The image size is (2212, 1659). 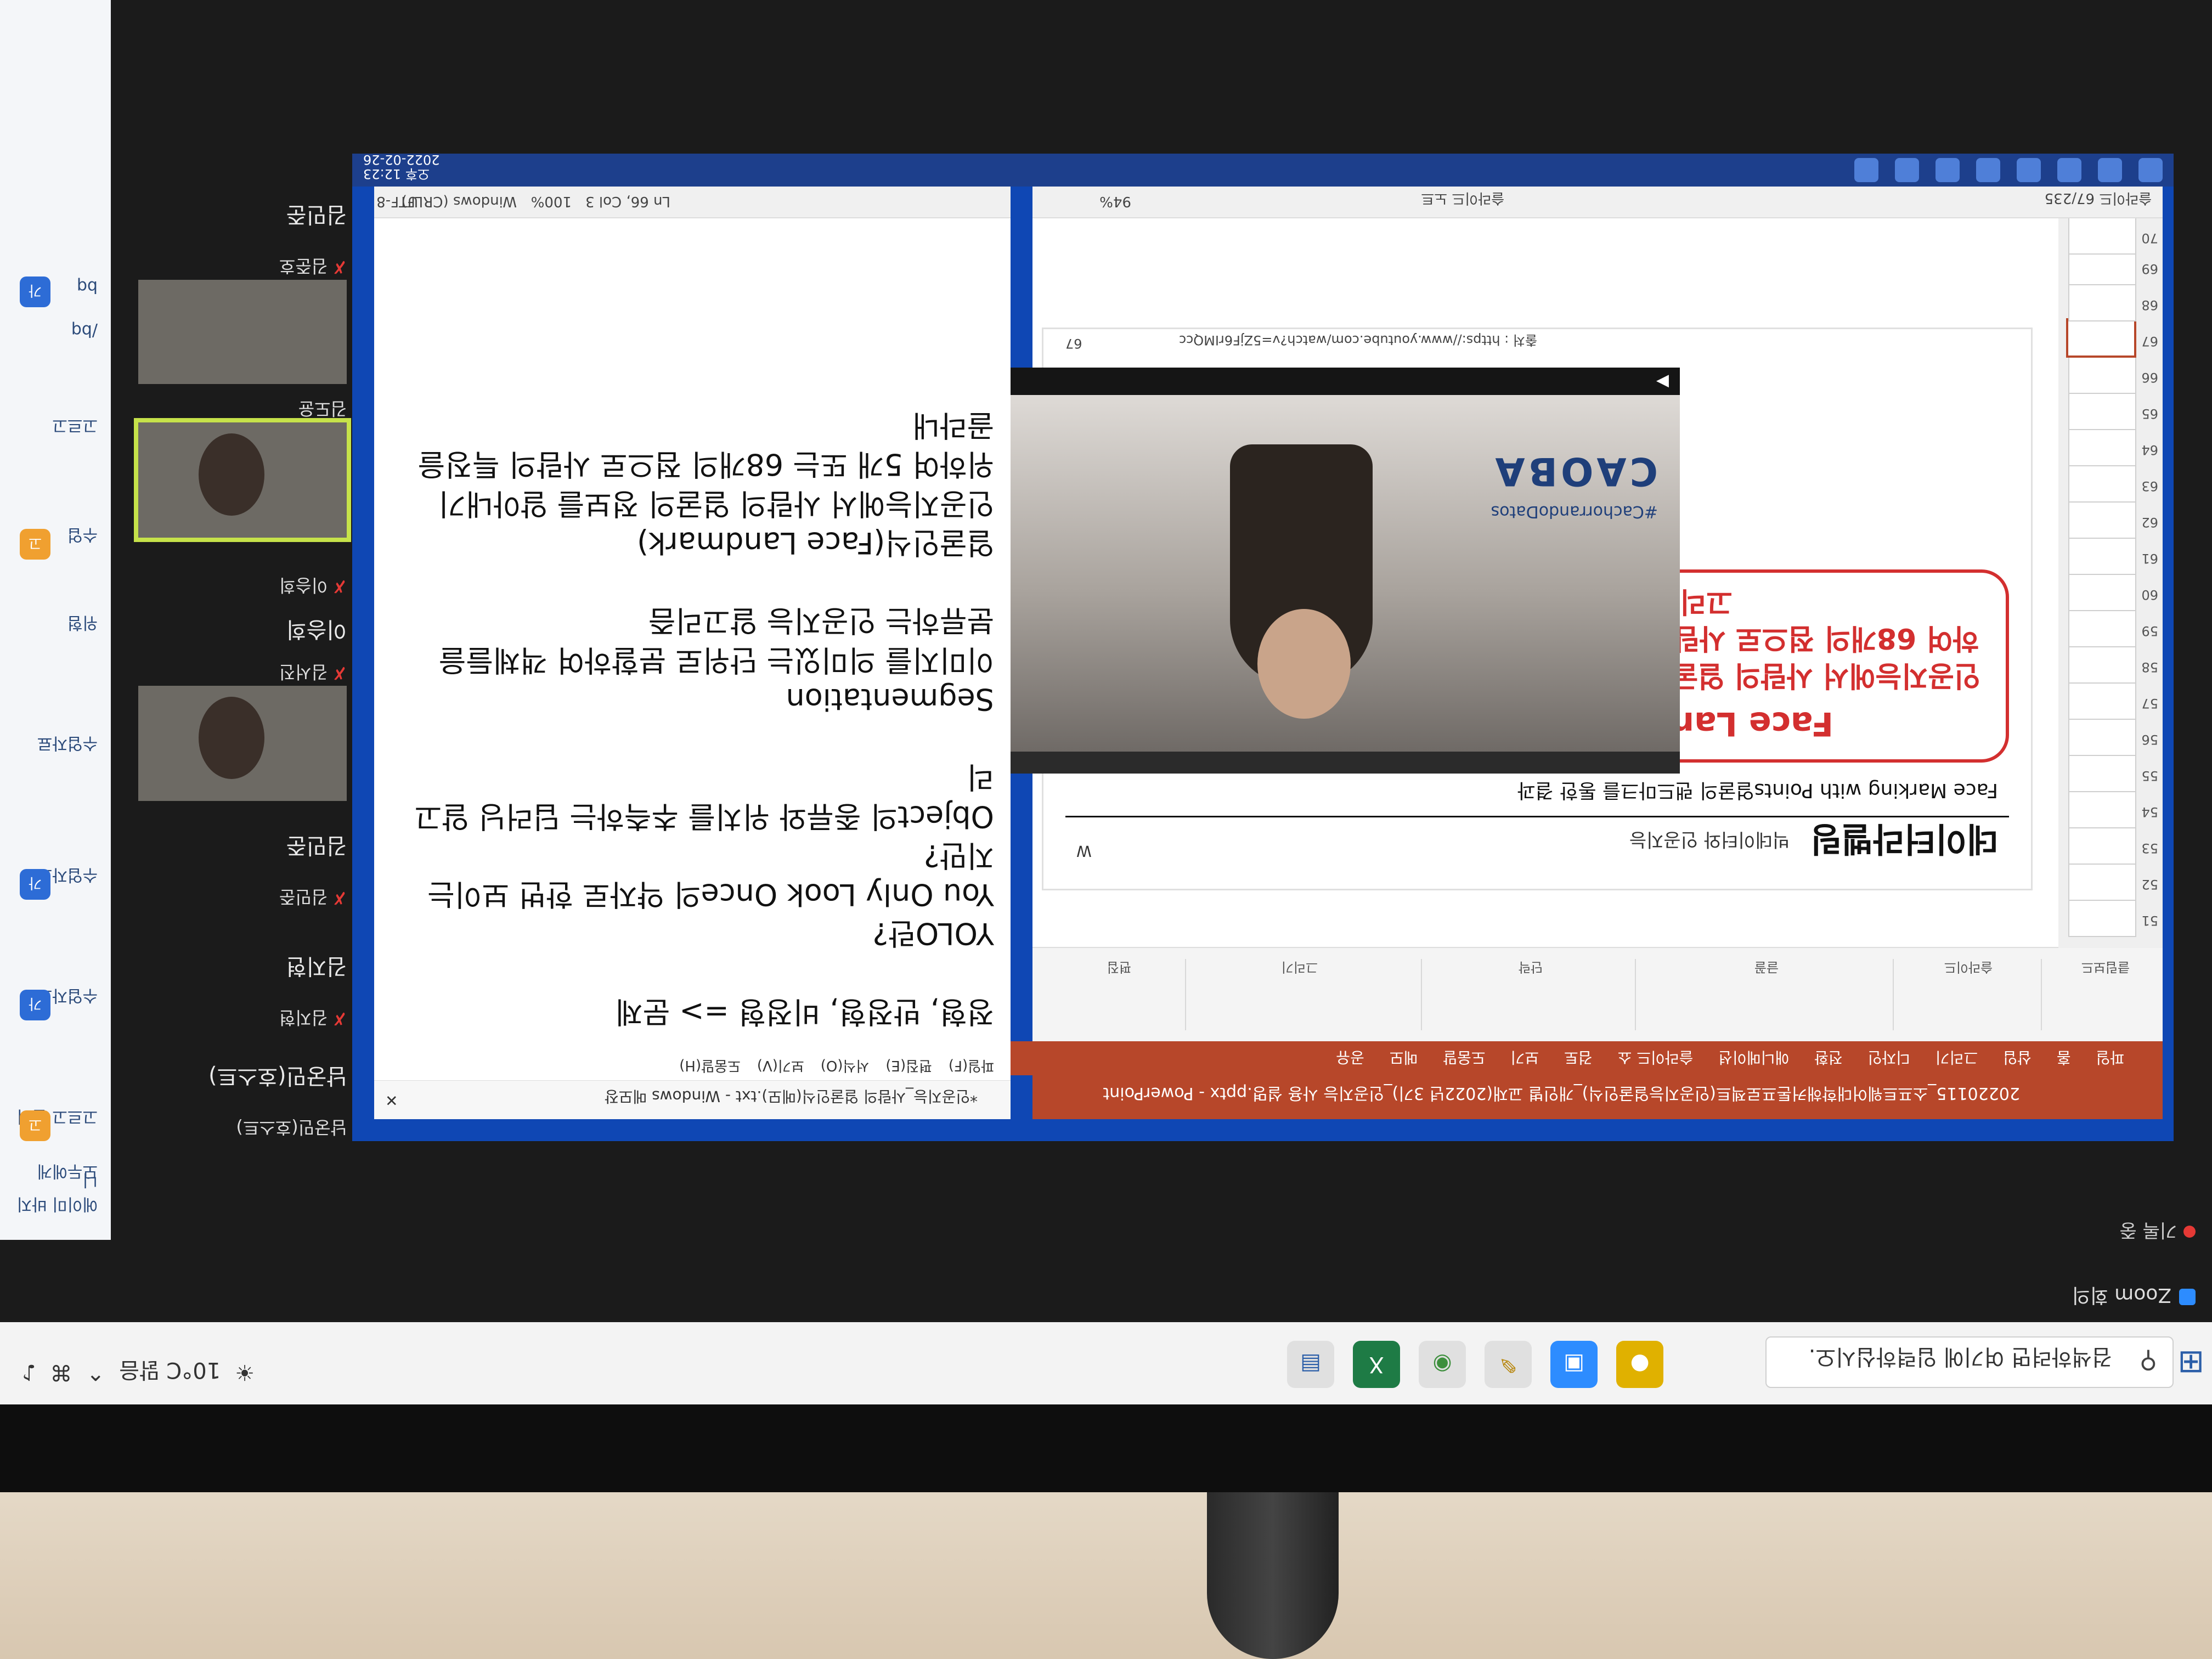 I want to click on chat-item: 위험, so click(x=56, y=624).